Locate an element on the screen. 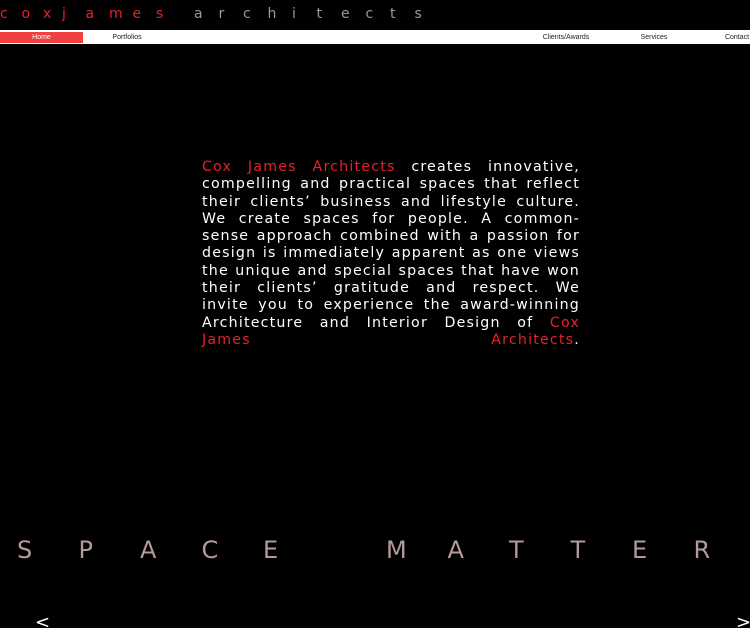 Image resolution: width=750 pixels, height=628 pixels. next-arrow-icon: > is located at coordinates (743, 621).